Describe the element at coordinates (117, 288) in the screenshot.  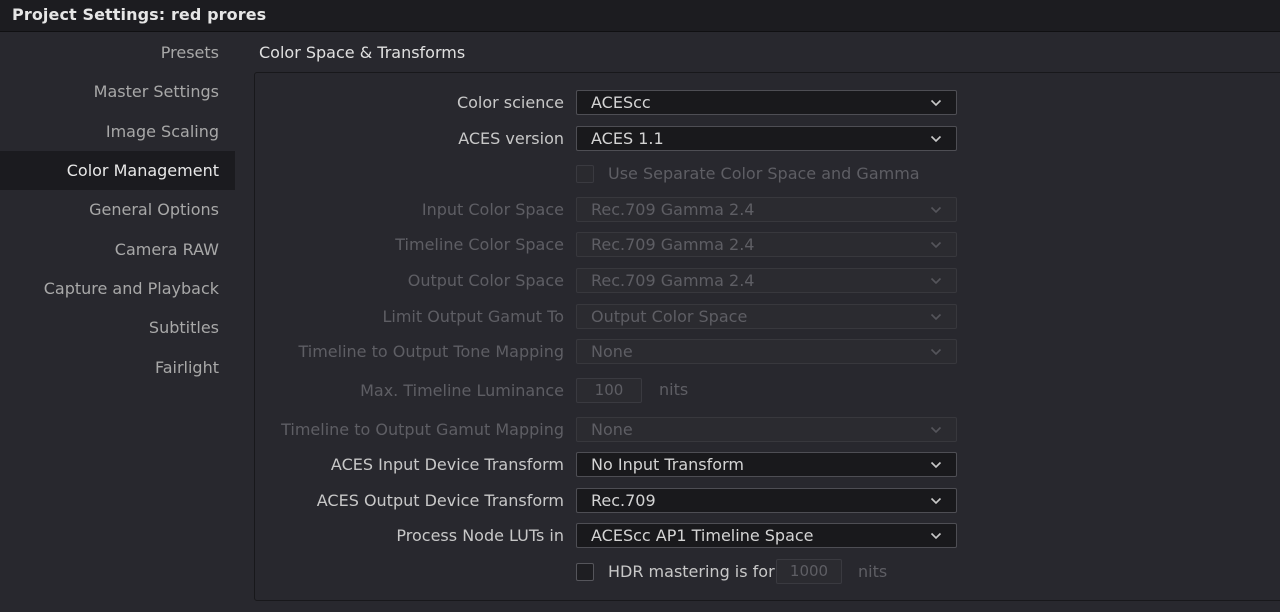
I see `sidebar-item-capture-and-playback: Capture and Playback` at that location.